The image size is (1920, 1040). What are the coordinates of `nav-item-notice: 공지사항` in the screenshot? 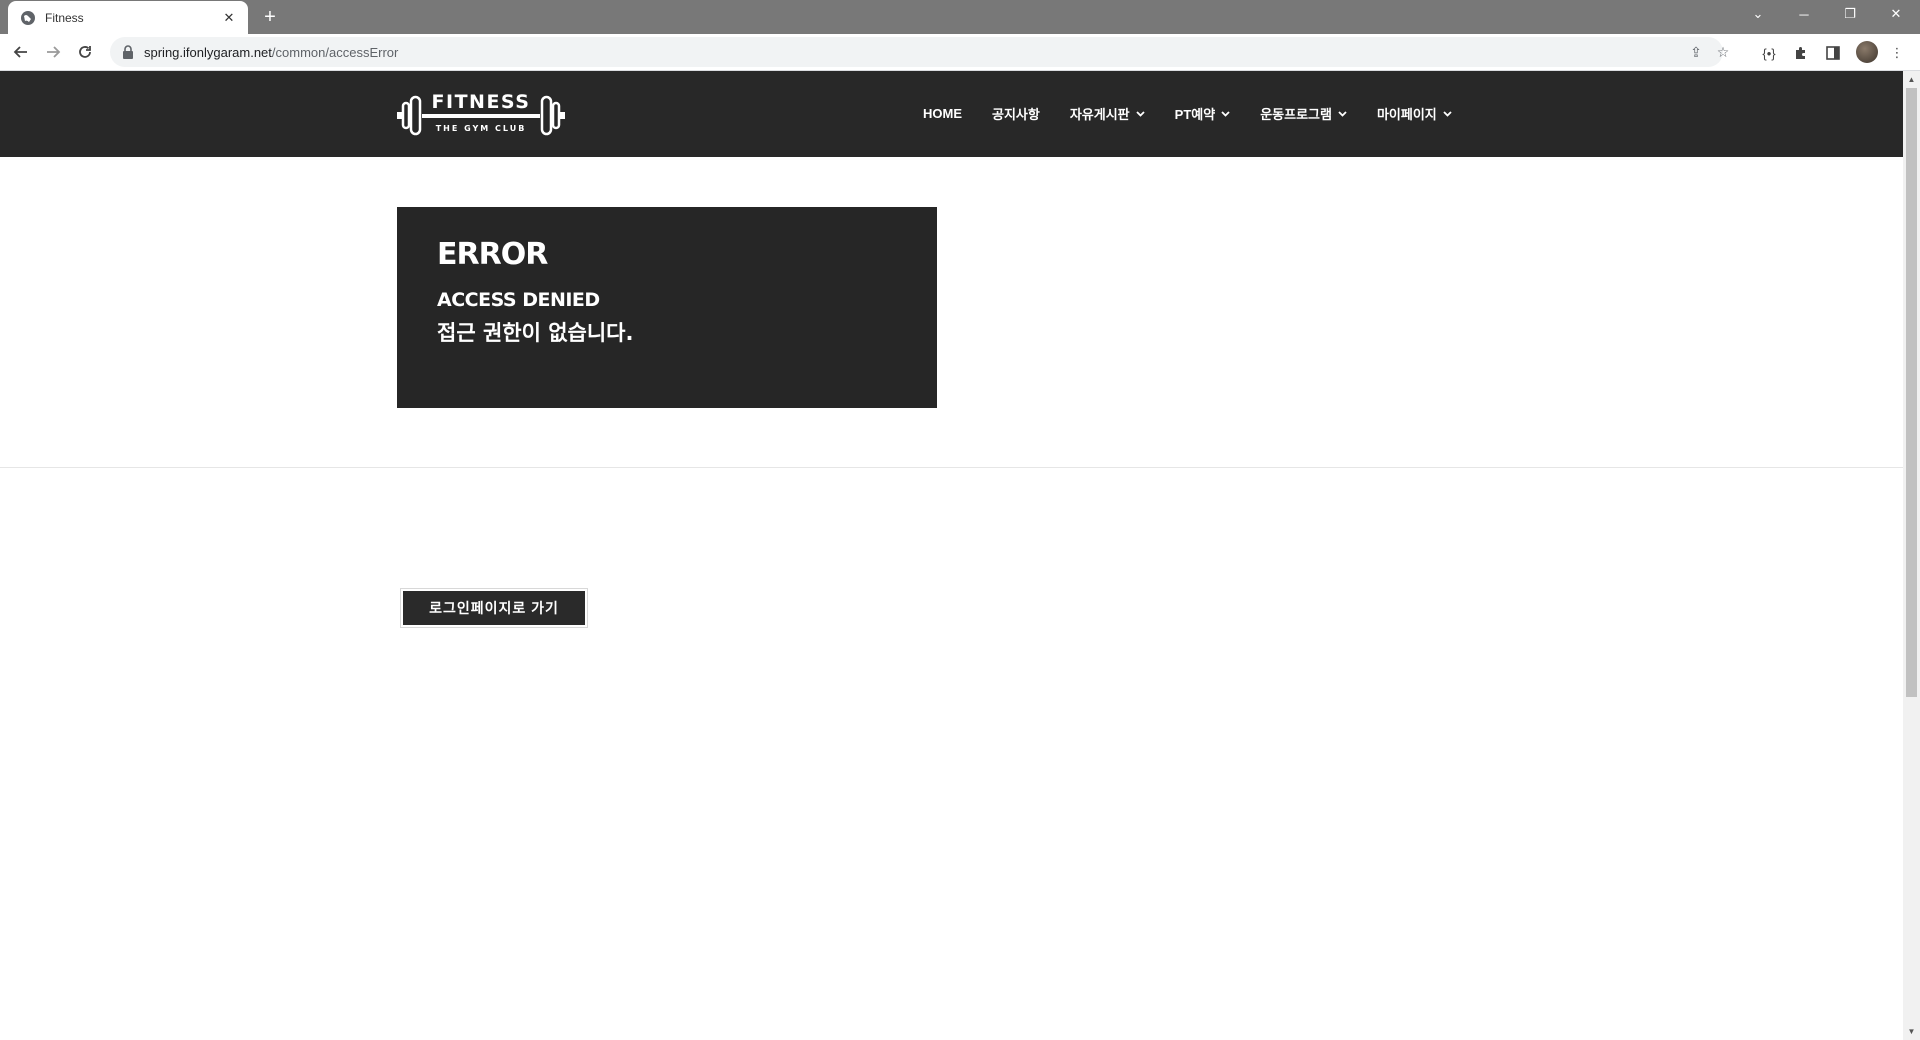 It's located at (1016, 113).